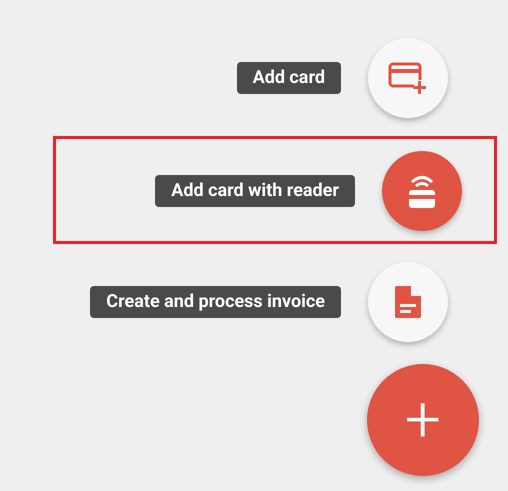  I want to click on card-plus-icon, so click(408, 78).